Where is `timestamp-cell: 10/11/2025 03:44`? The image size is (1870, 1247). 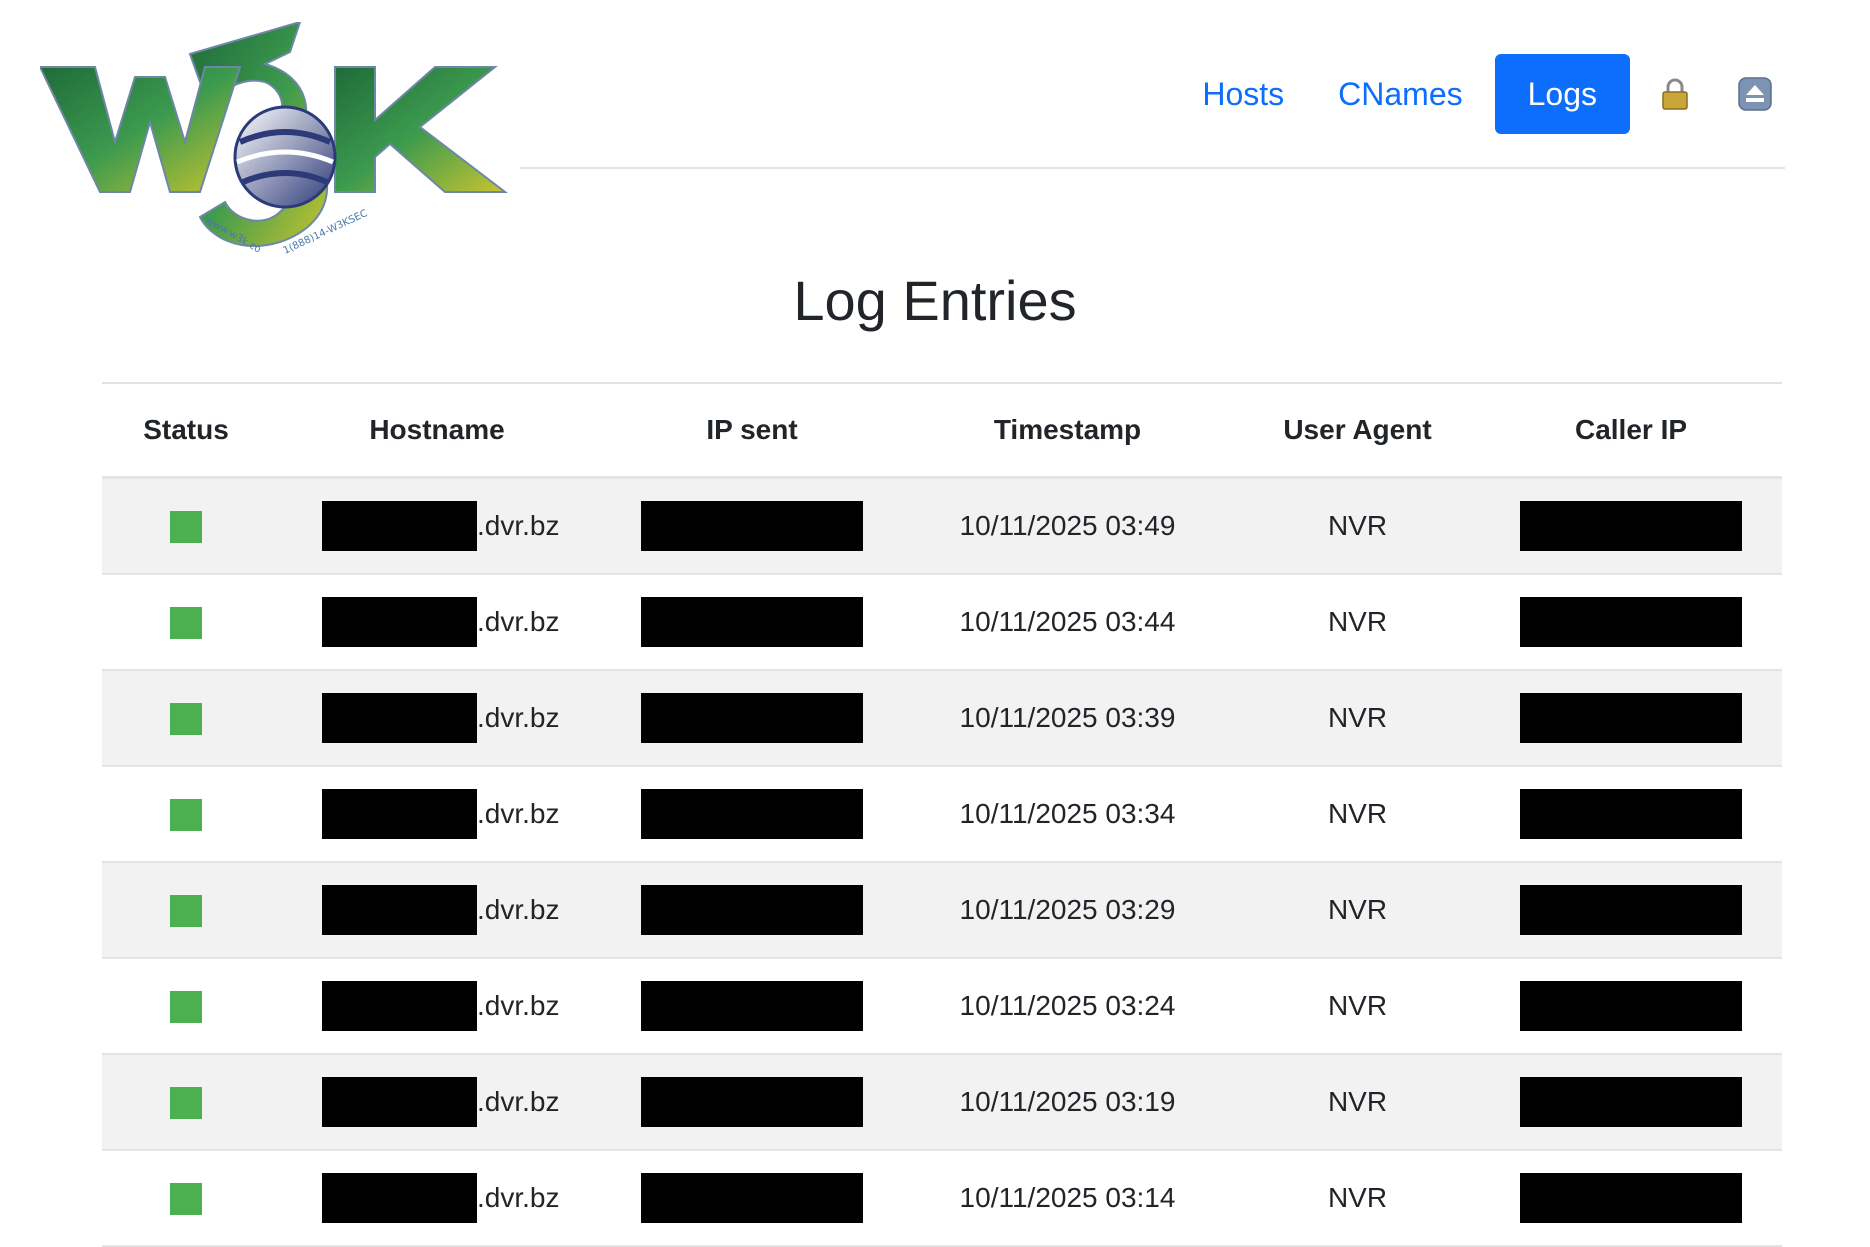
timestamp-cell: 10/11/2025 03:44 is located at coordinates (1067, 622).